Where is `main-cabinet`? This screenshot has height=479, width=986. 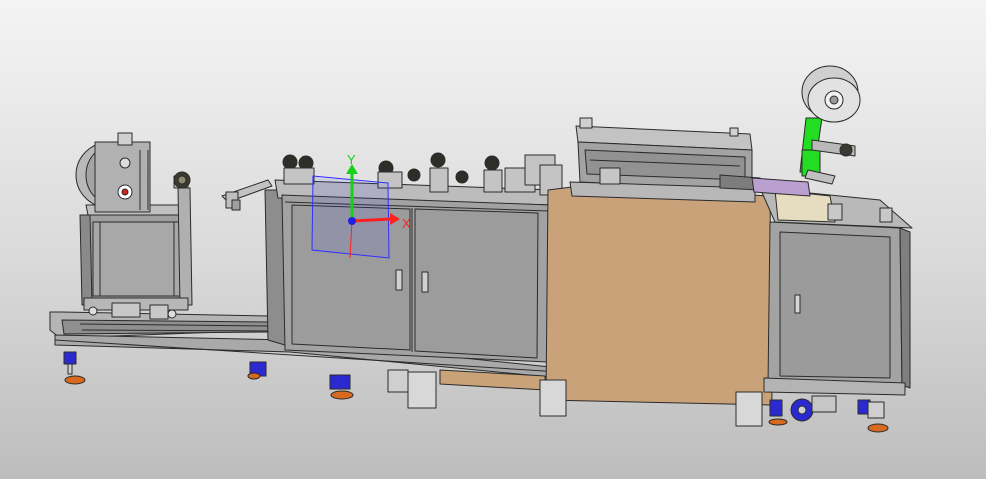
main-cabinet is located at coordinates (410, 271).